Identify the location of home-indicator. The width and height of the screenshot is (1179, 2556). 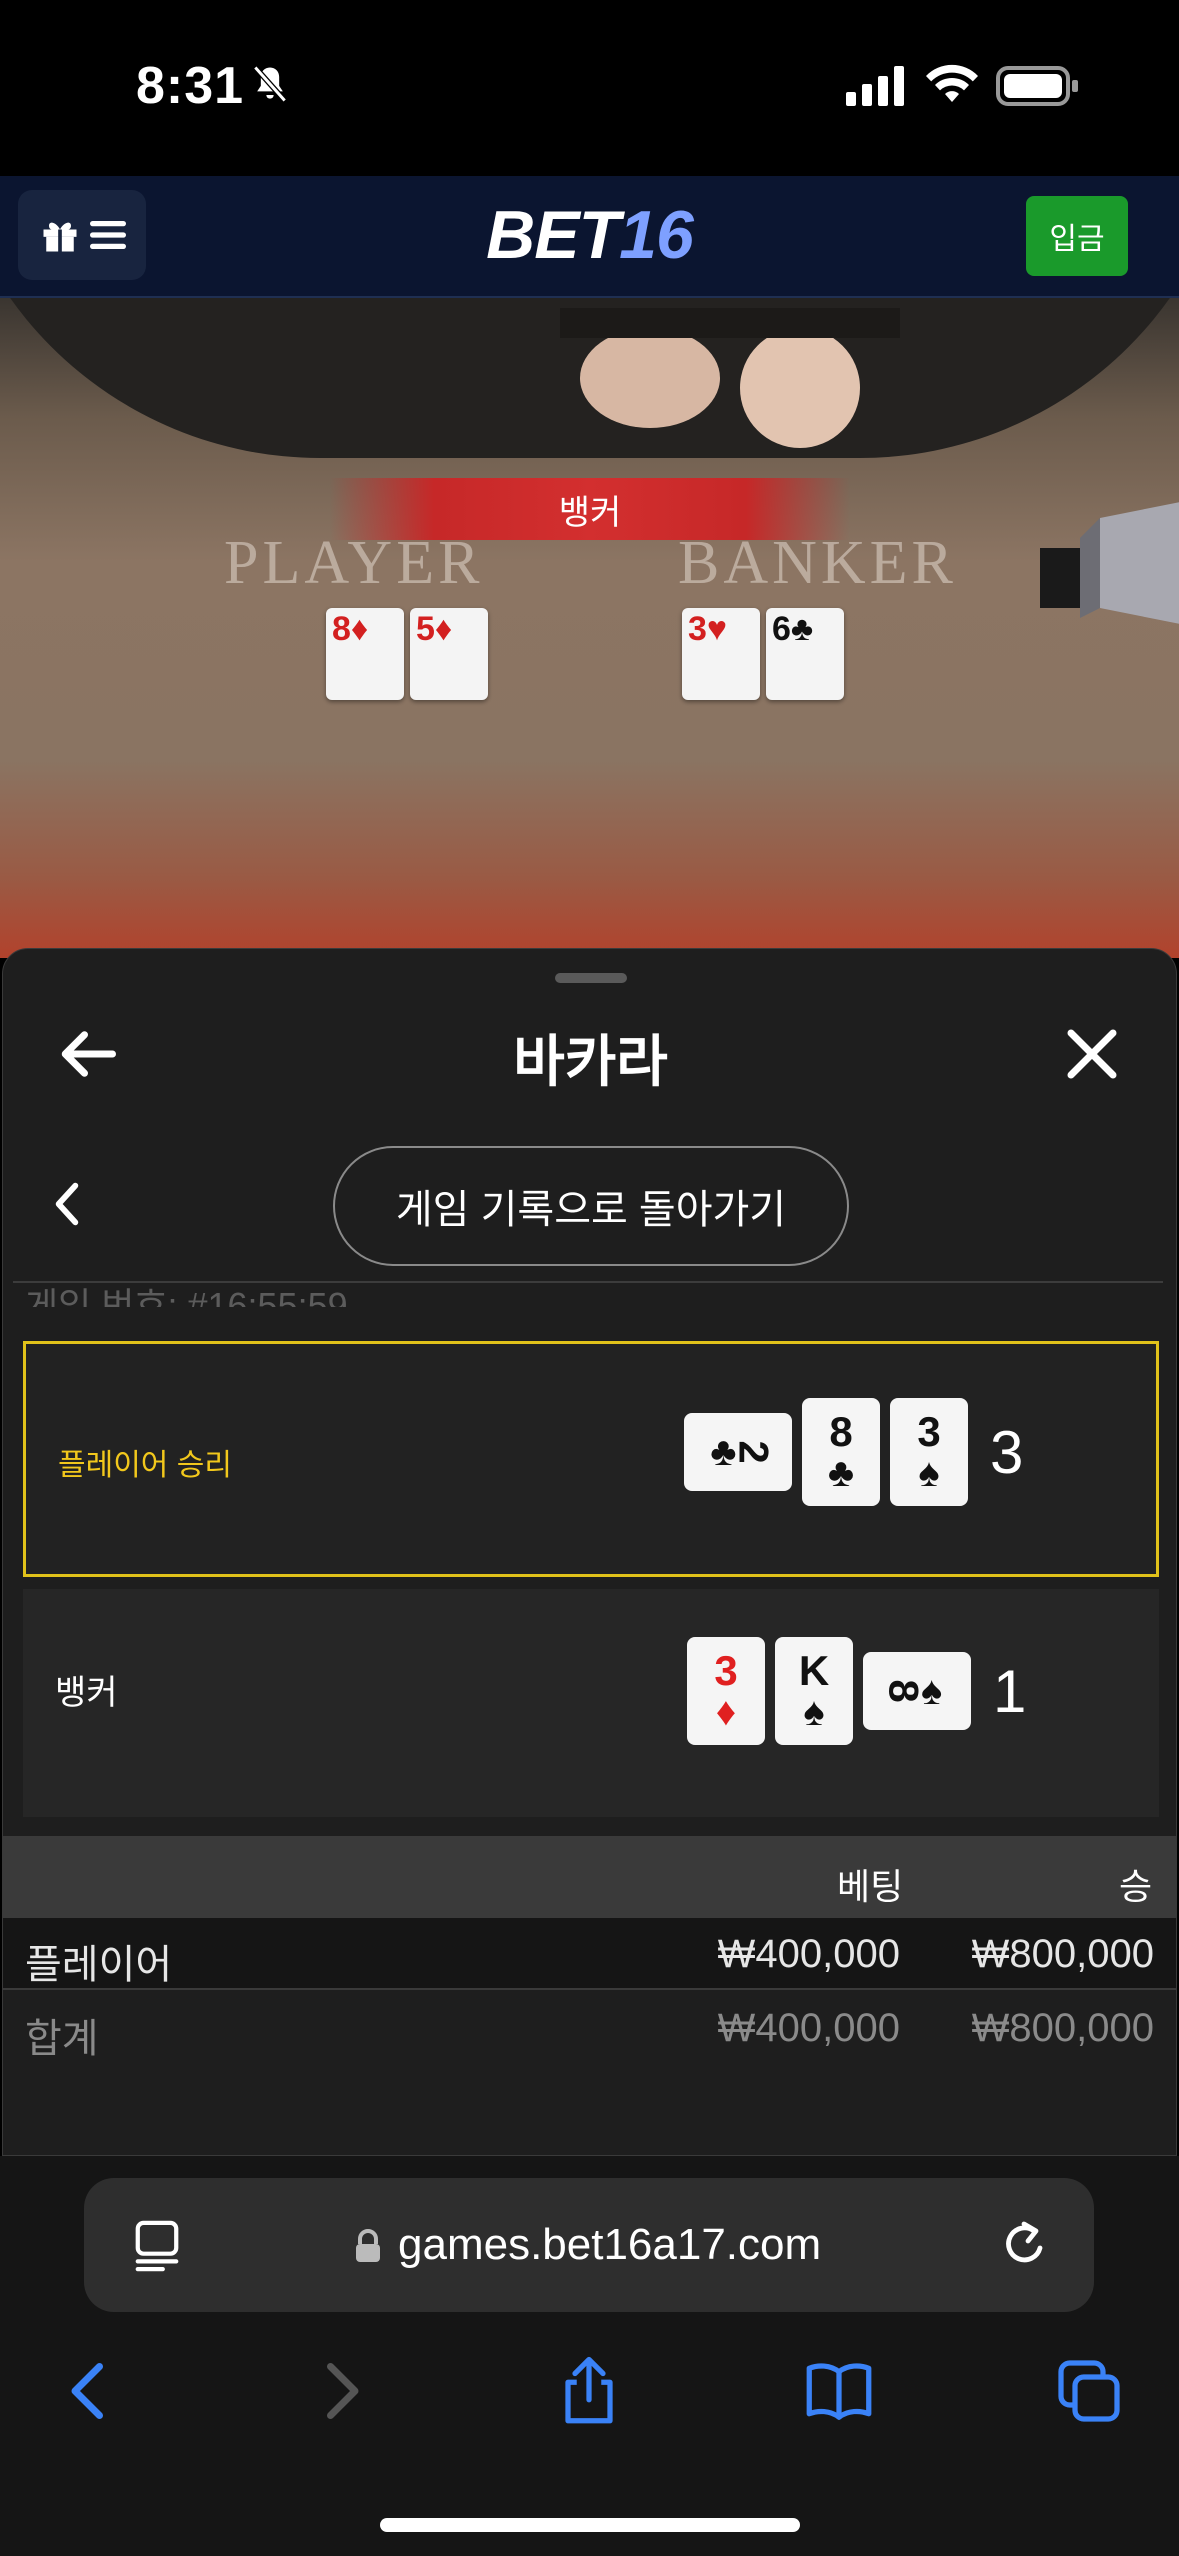
(590, 2525).